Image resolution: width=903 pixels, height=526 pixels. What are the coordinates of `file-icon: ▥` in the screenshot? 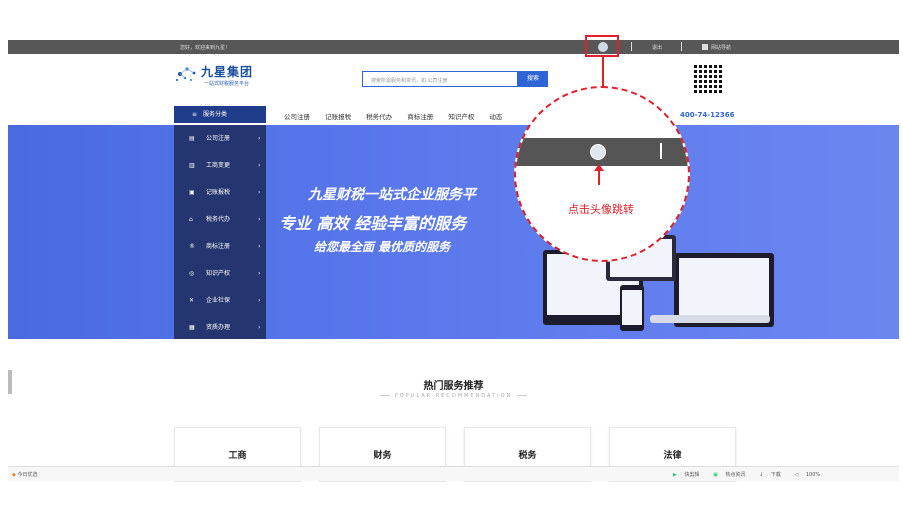 It's located at (192, 165).